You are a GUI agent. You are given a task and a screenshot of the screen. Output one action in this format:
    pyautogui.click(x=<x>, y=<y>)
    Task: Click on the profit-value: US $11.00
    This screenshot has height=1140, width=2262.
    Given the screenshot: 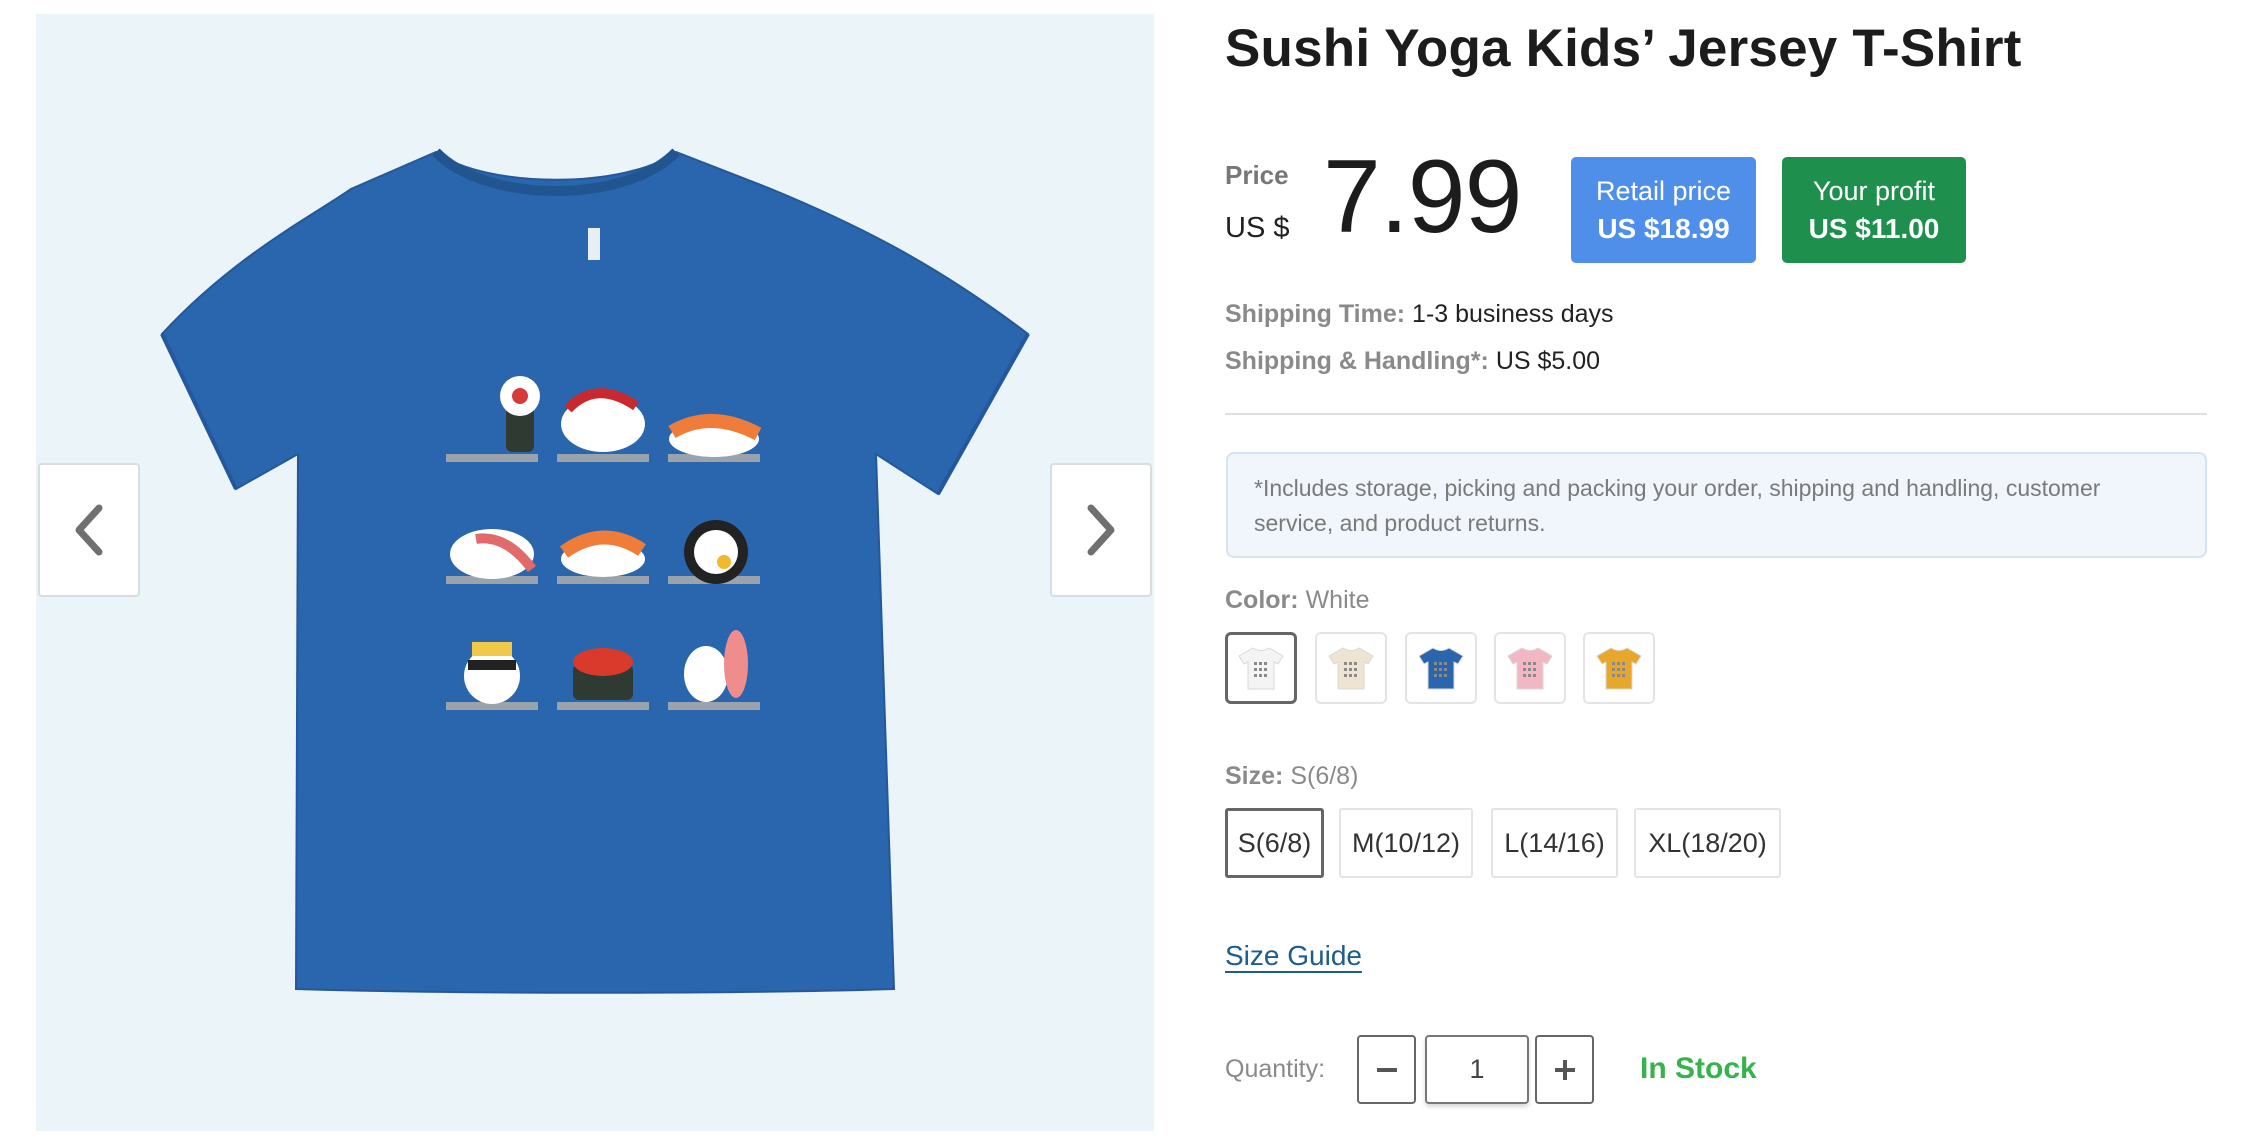 What is the action you would take?
    pyautogui.click(x=1874, y=228)
    